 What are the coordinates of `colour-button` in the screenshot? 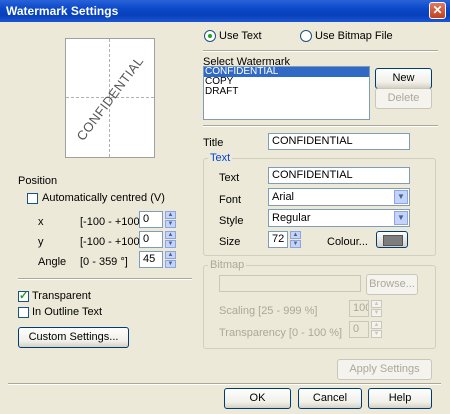 It's located at (392, 239).